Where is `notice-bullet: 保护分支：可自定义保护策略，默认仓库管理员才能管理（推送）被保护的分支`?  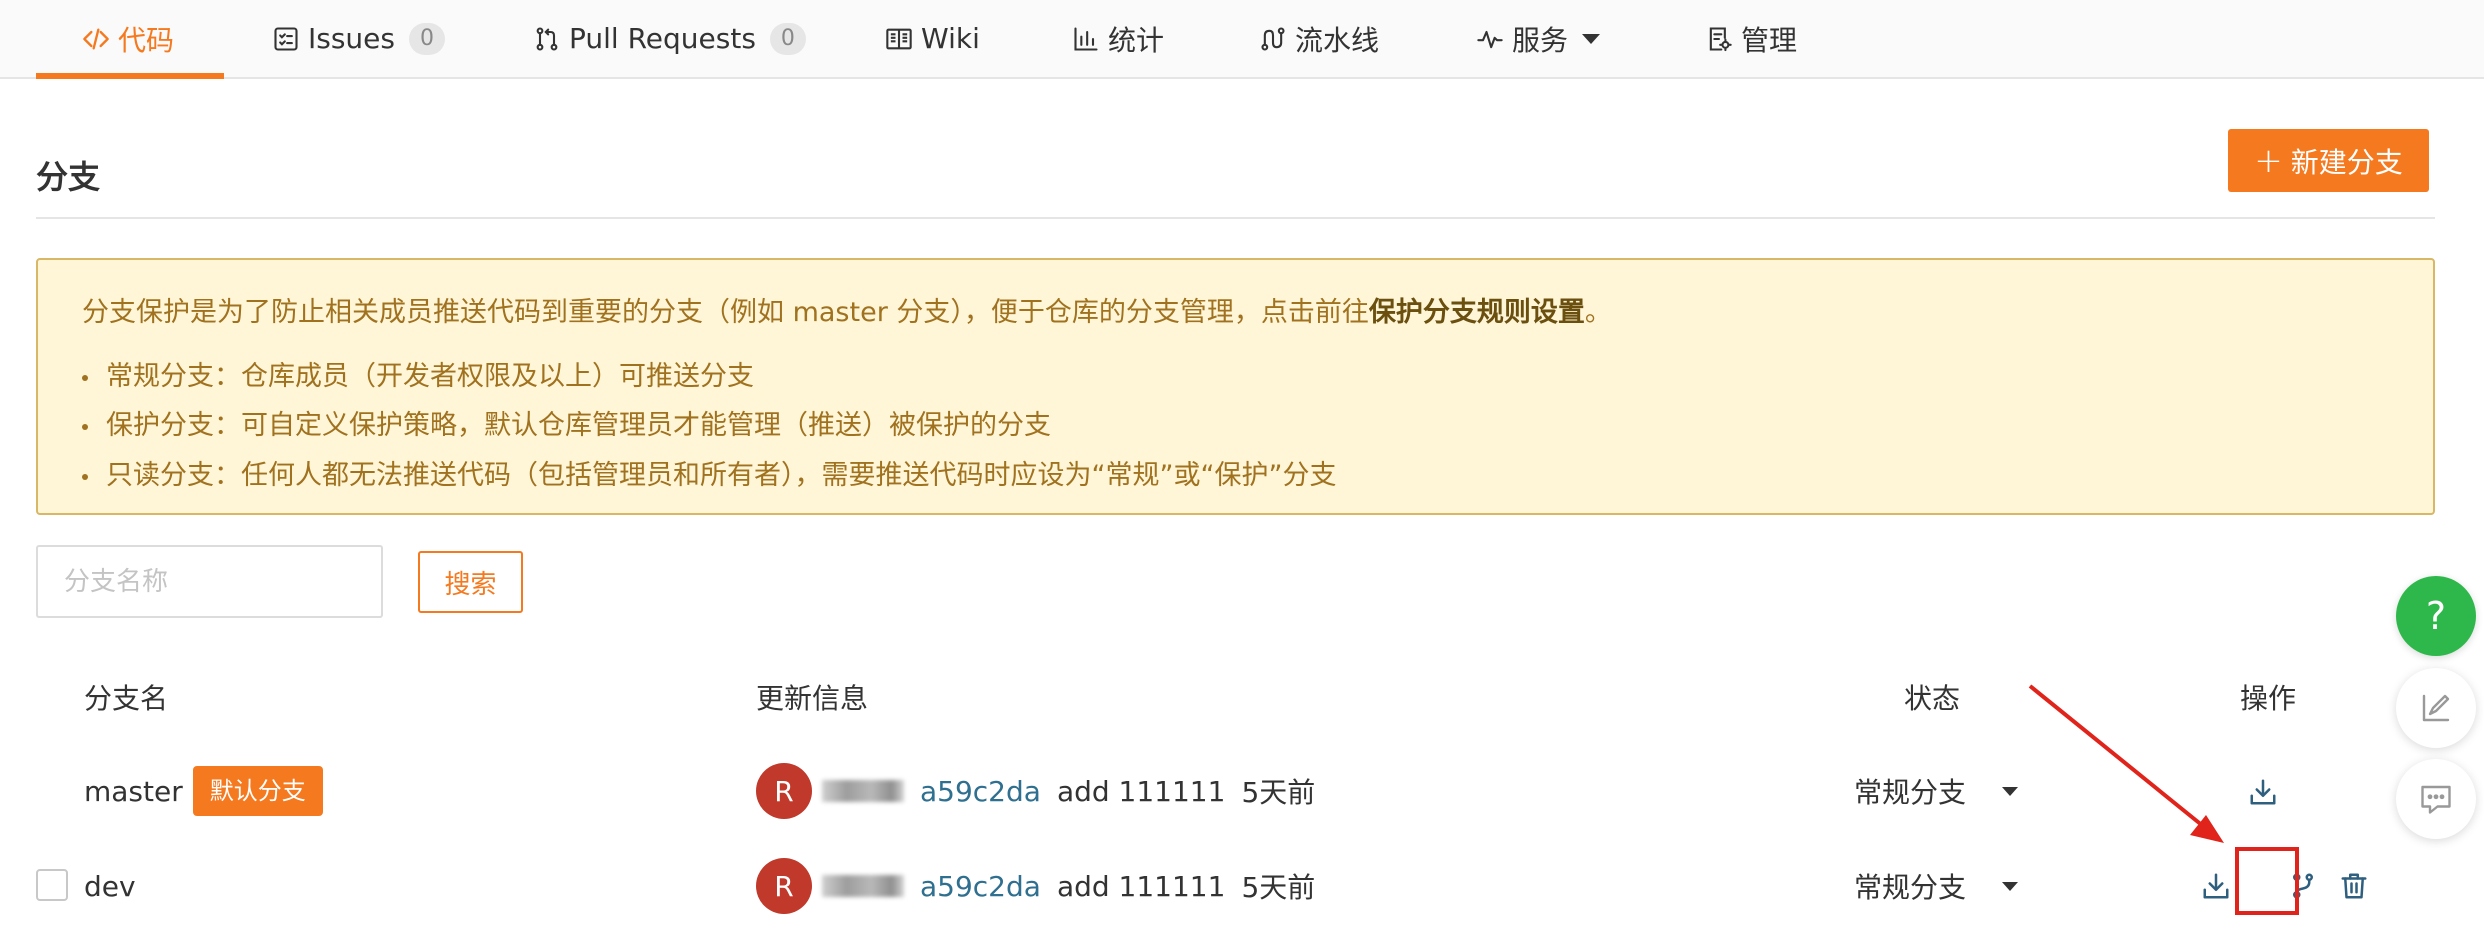
notice-bullet: 保护分支：可自定义保护策略，默认仓库管理员才能管理（推送）被保护的分支 is located at coordinates (566, 422).